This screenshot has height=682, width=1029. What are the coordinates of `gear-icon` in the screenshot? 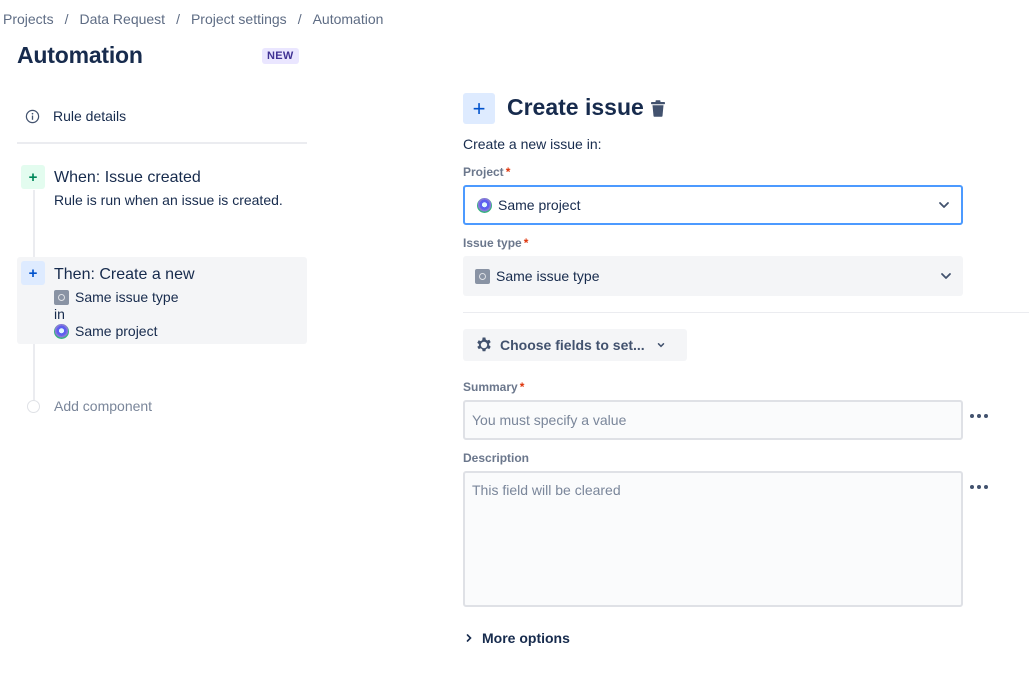 It's located at (484, 344).